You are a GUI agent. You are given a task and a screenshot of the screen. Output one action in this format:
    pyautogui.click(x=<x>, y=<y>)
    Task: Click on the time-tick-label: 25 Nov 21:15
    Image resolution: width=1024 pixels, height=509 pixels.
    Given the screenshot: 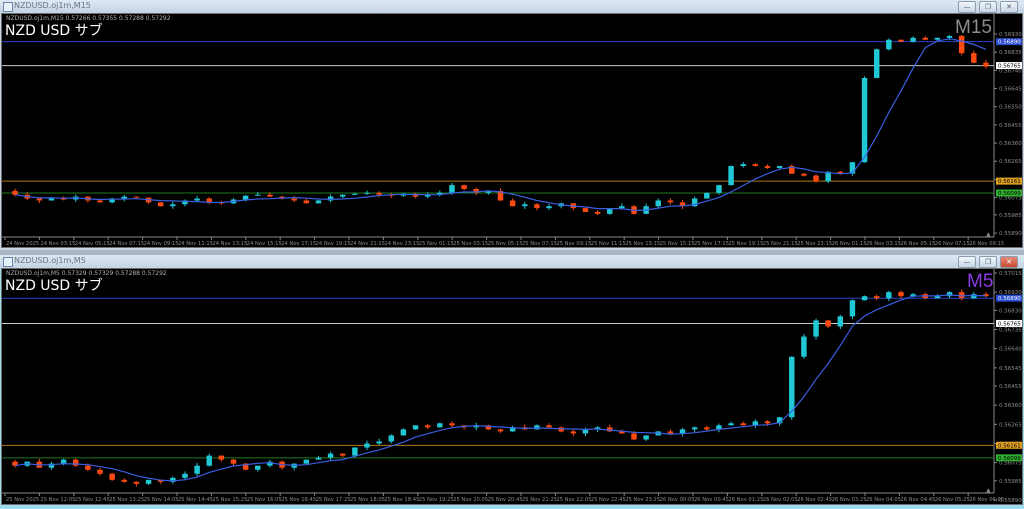 What is the action you would take?
    pyautogui.click(x=780, y=244)
    